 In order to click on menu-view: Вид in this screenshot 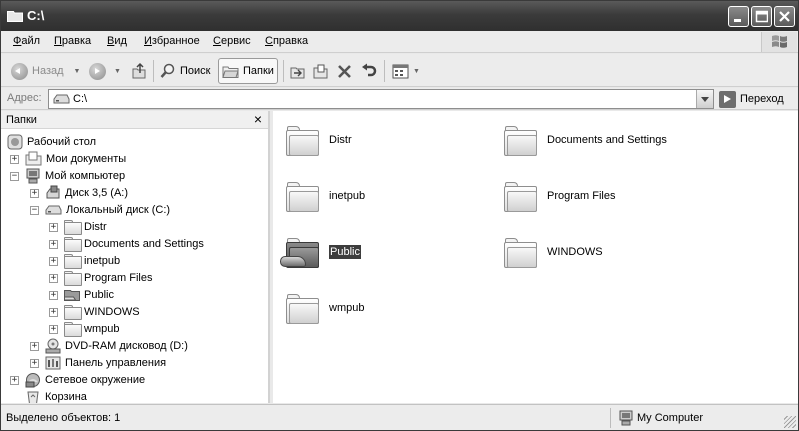, I will do `click(117, 41)`.